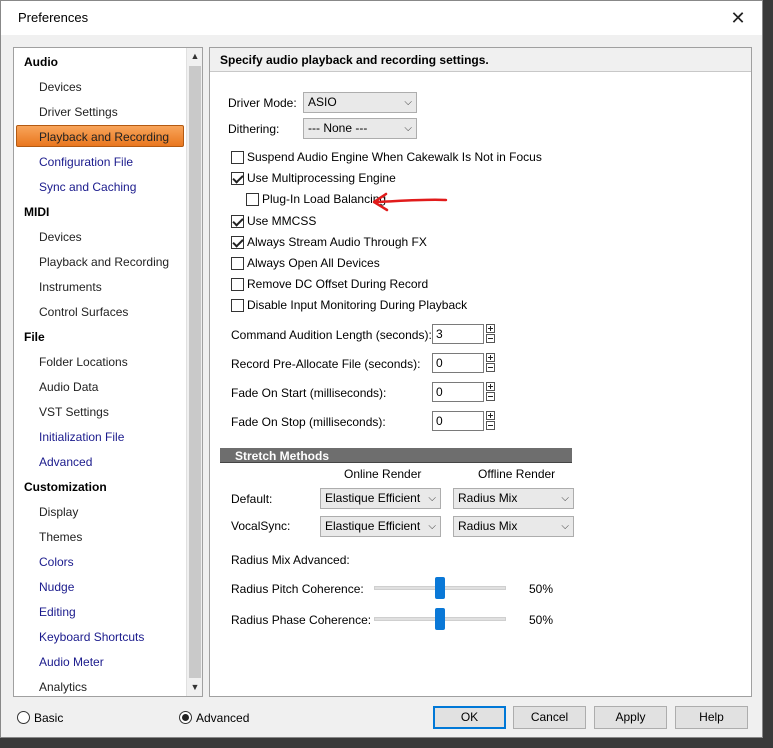  I want to click on scroll-thumb, so click(195, 372).